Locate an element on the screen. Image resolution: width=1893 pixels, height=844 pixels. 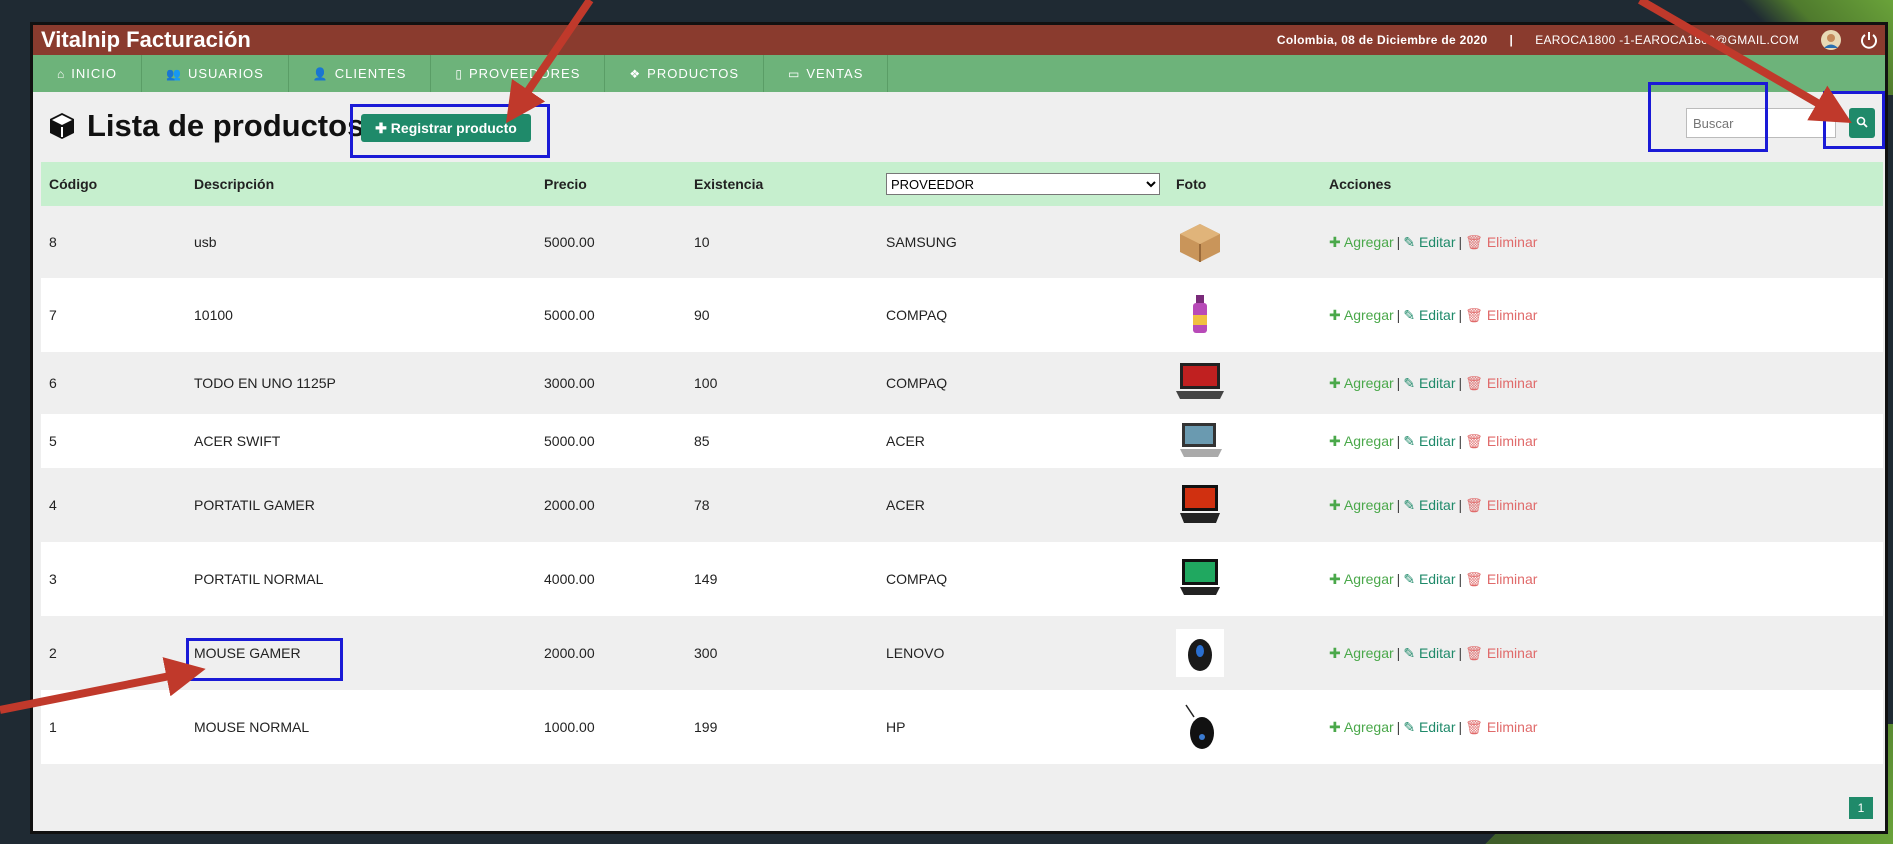
users-icon: 👥 is located at coordinates (173, 73).